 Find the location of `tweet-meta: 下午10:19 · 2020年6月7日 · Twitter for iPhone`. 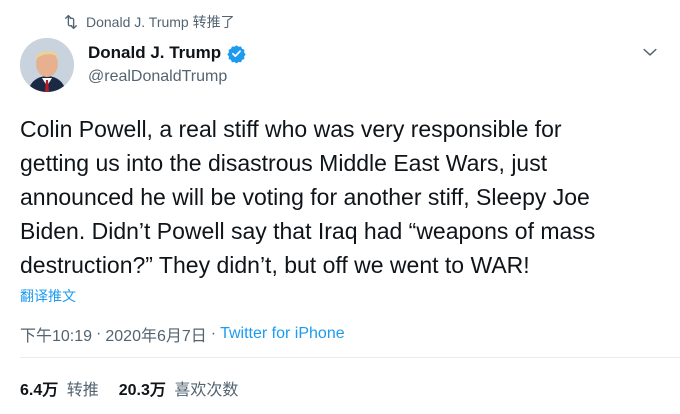

tweet-meta: 下午10:19 · 2020年6月7日 · Twitter for iPhone is located at coordinates (182, 334).